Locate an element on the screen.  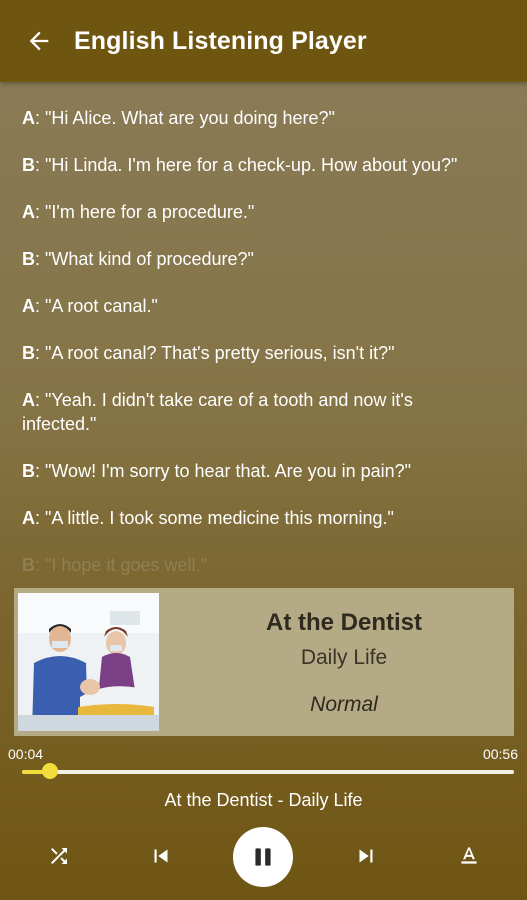
lesson-category: Daily Life is located at coordinates (344, 657).